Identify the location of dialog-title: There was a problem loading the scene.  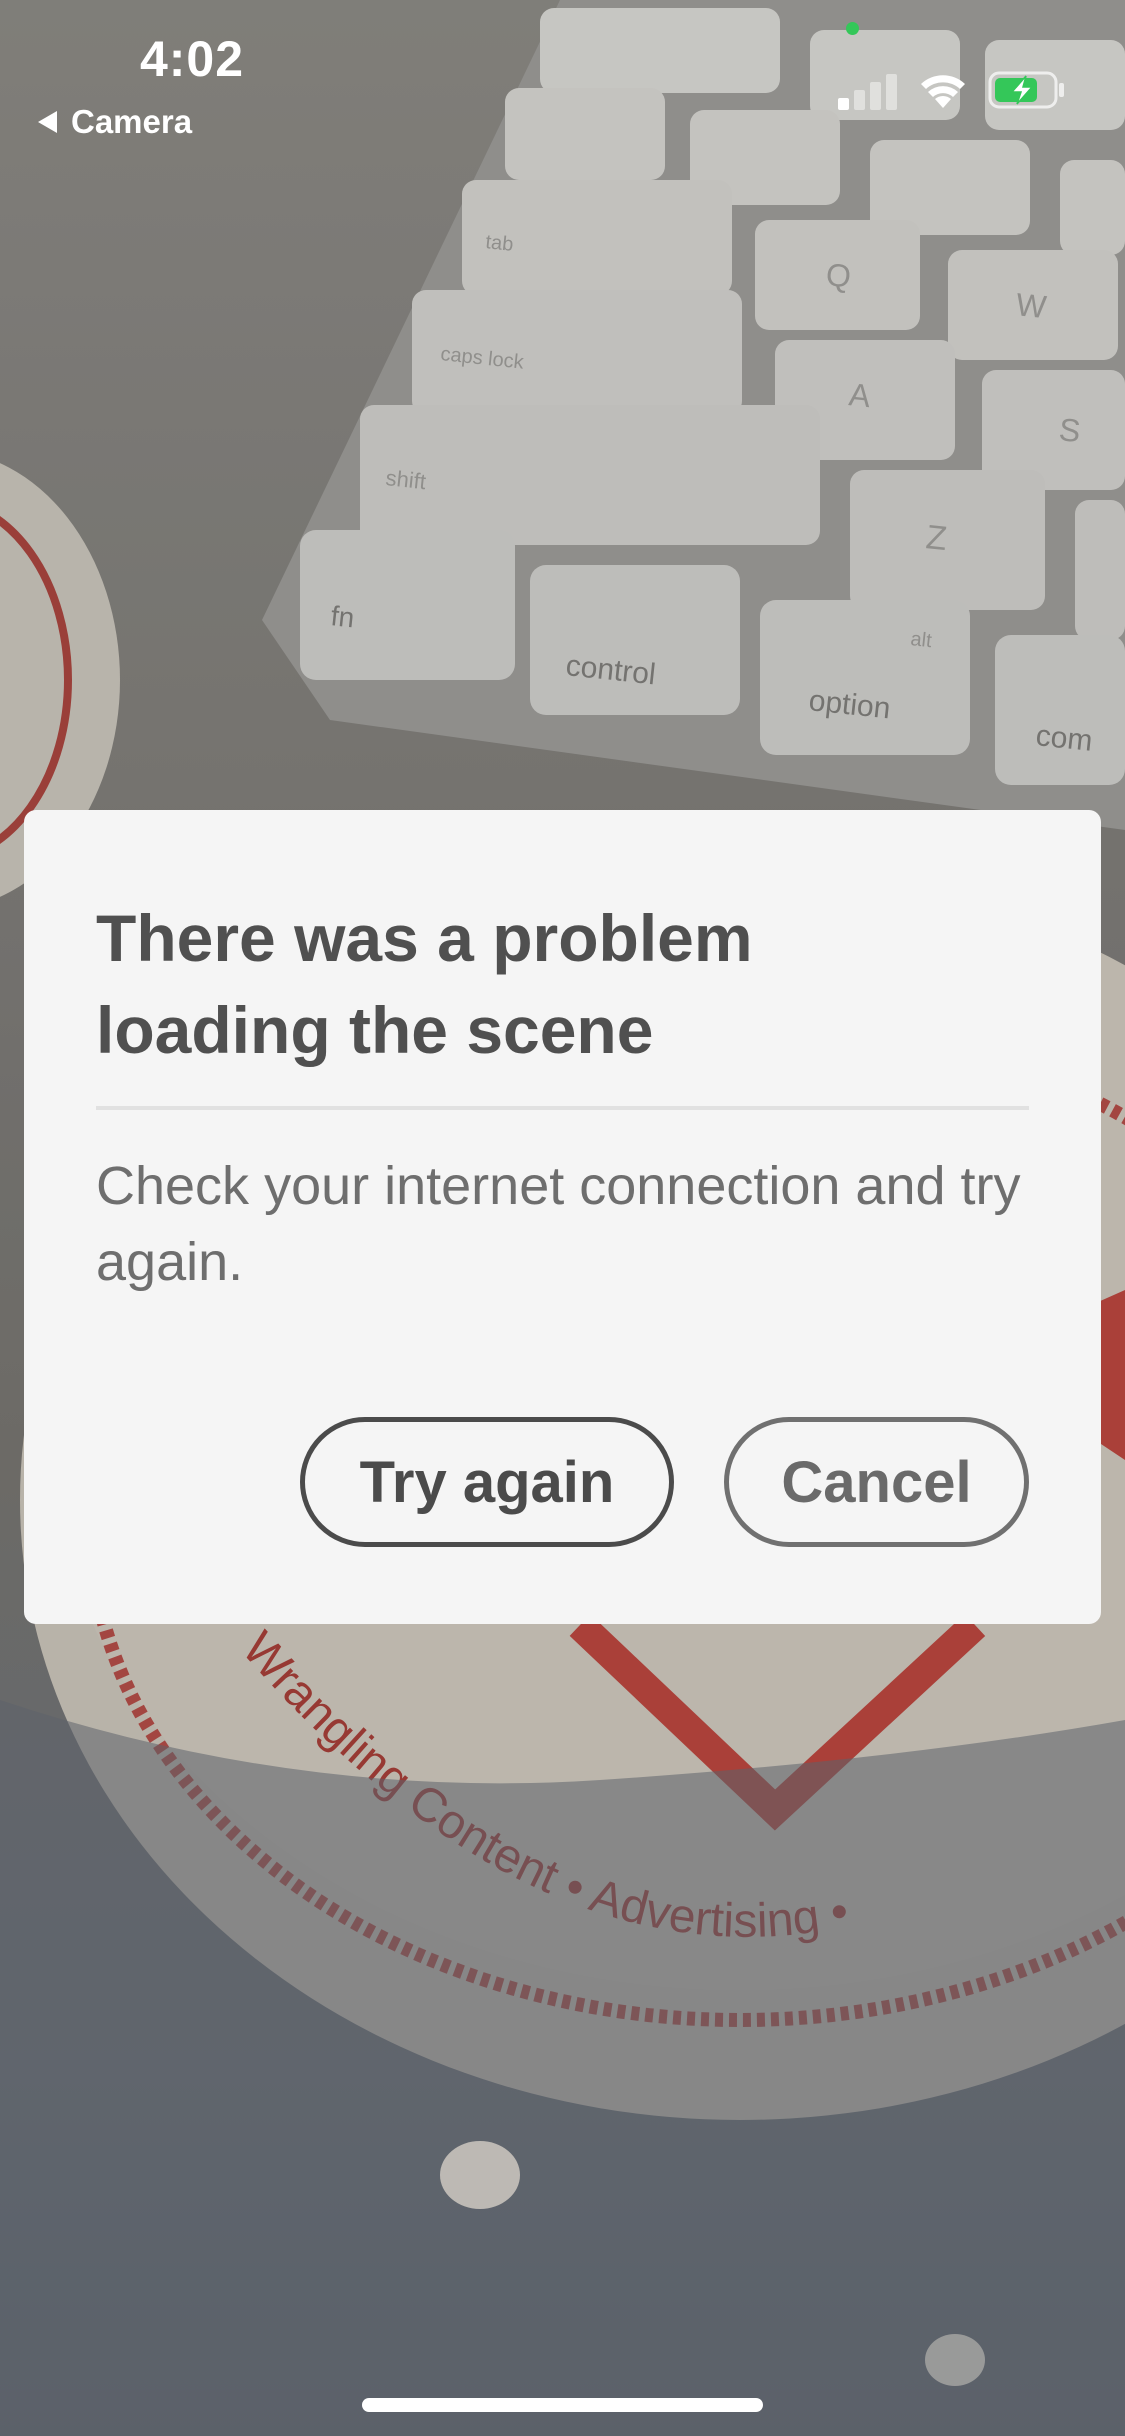
(424, 984).